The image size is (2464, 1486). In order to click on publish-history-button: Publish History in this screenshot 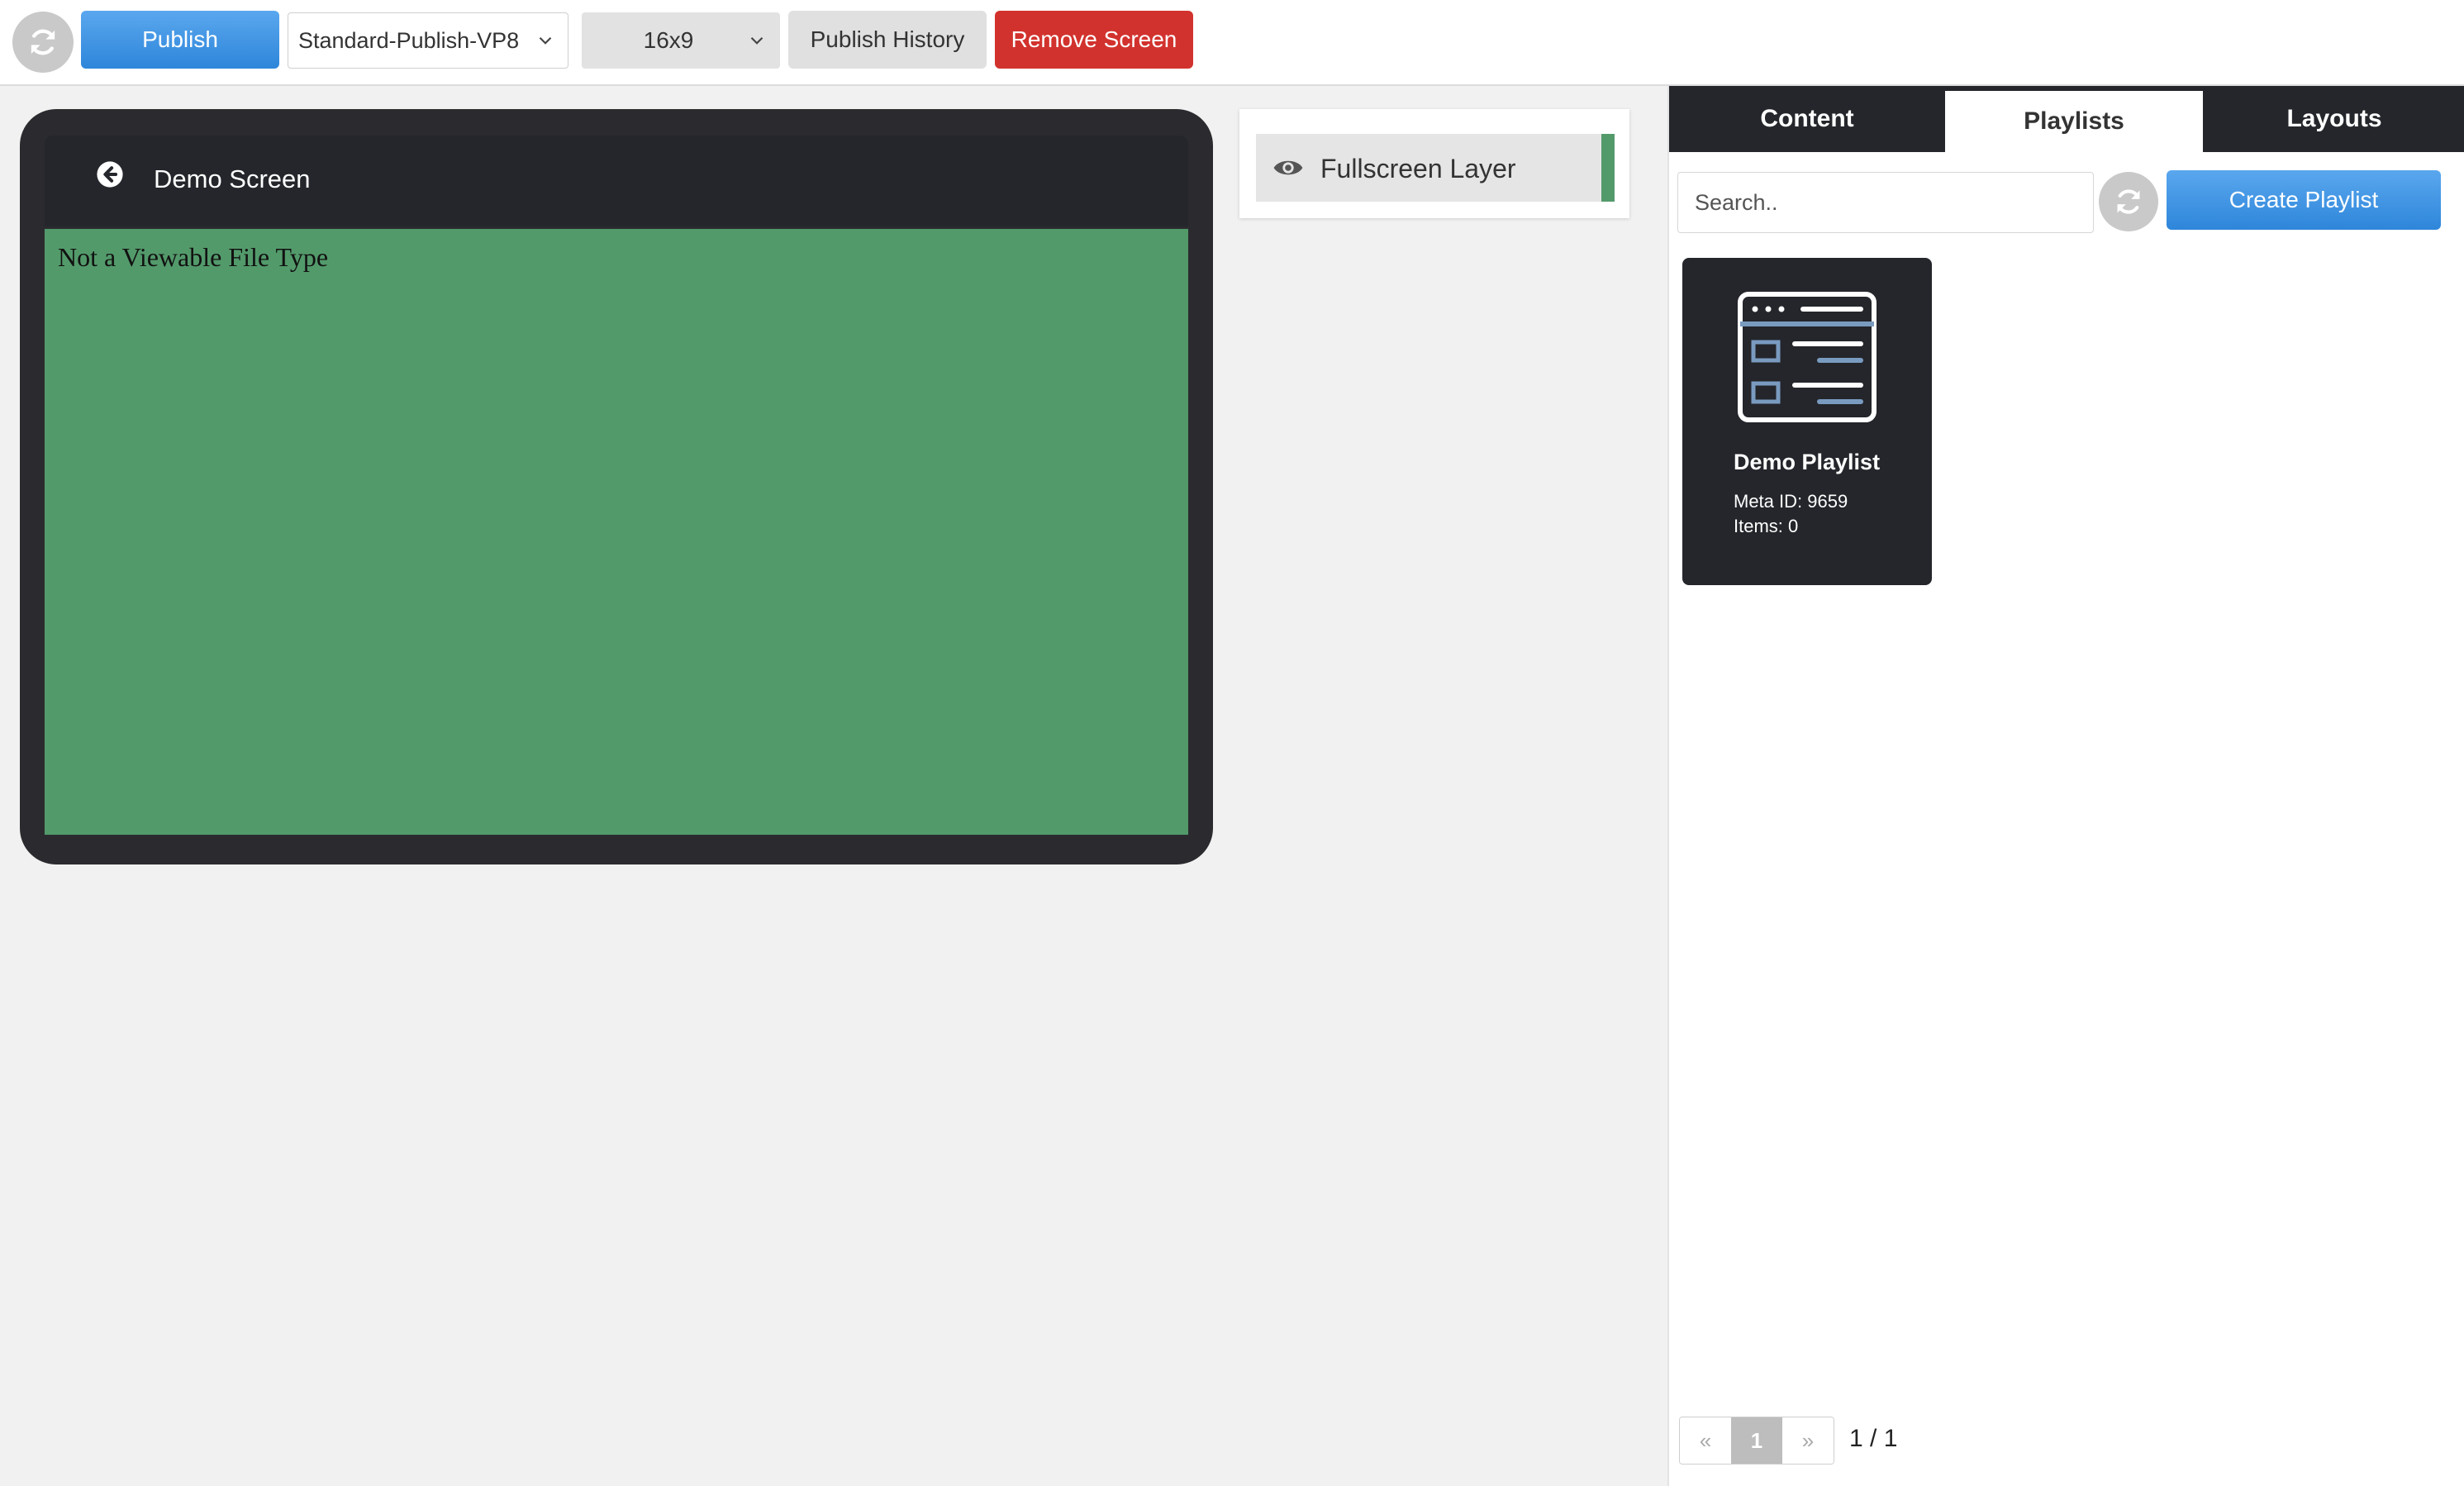, I will do `click(887, 40)`.